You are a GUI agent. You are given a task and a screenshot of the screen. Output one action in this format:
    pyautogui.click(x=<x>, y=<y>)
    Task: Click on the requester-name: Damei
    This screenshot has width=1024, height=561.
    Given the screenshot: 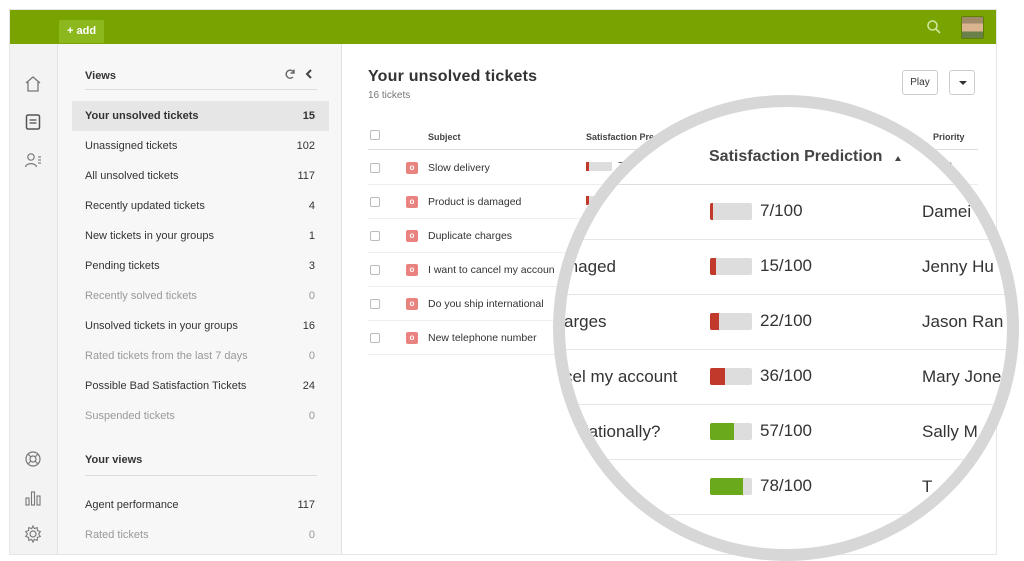 What is the action you would take?
    pyautogui.click(x=947, y=211)
    